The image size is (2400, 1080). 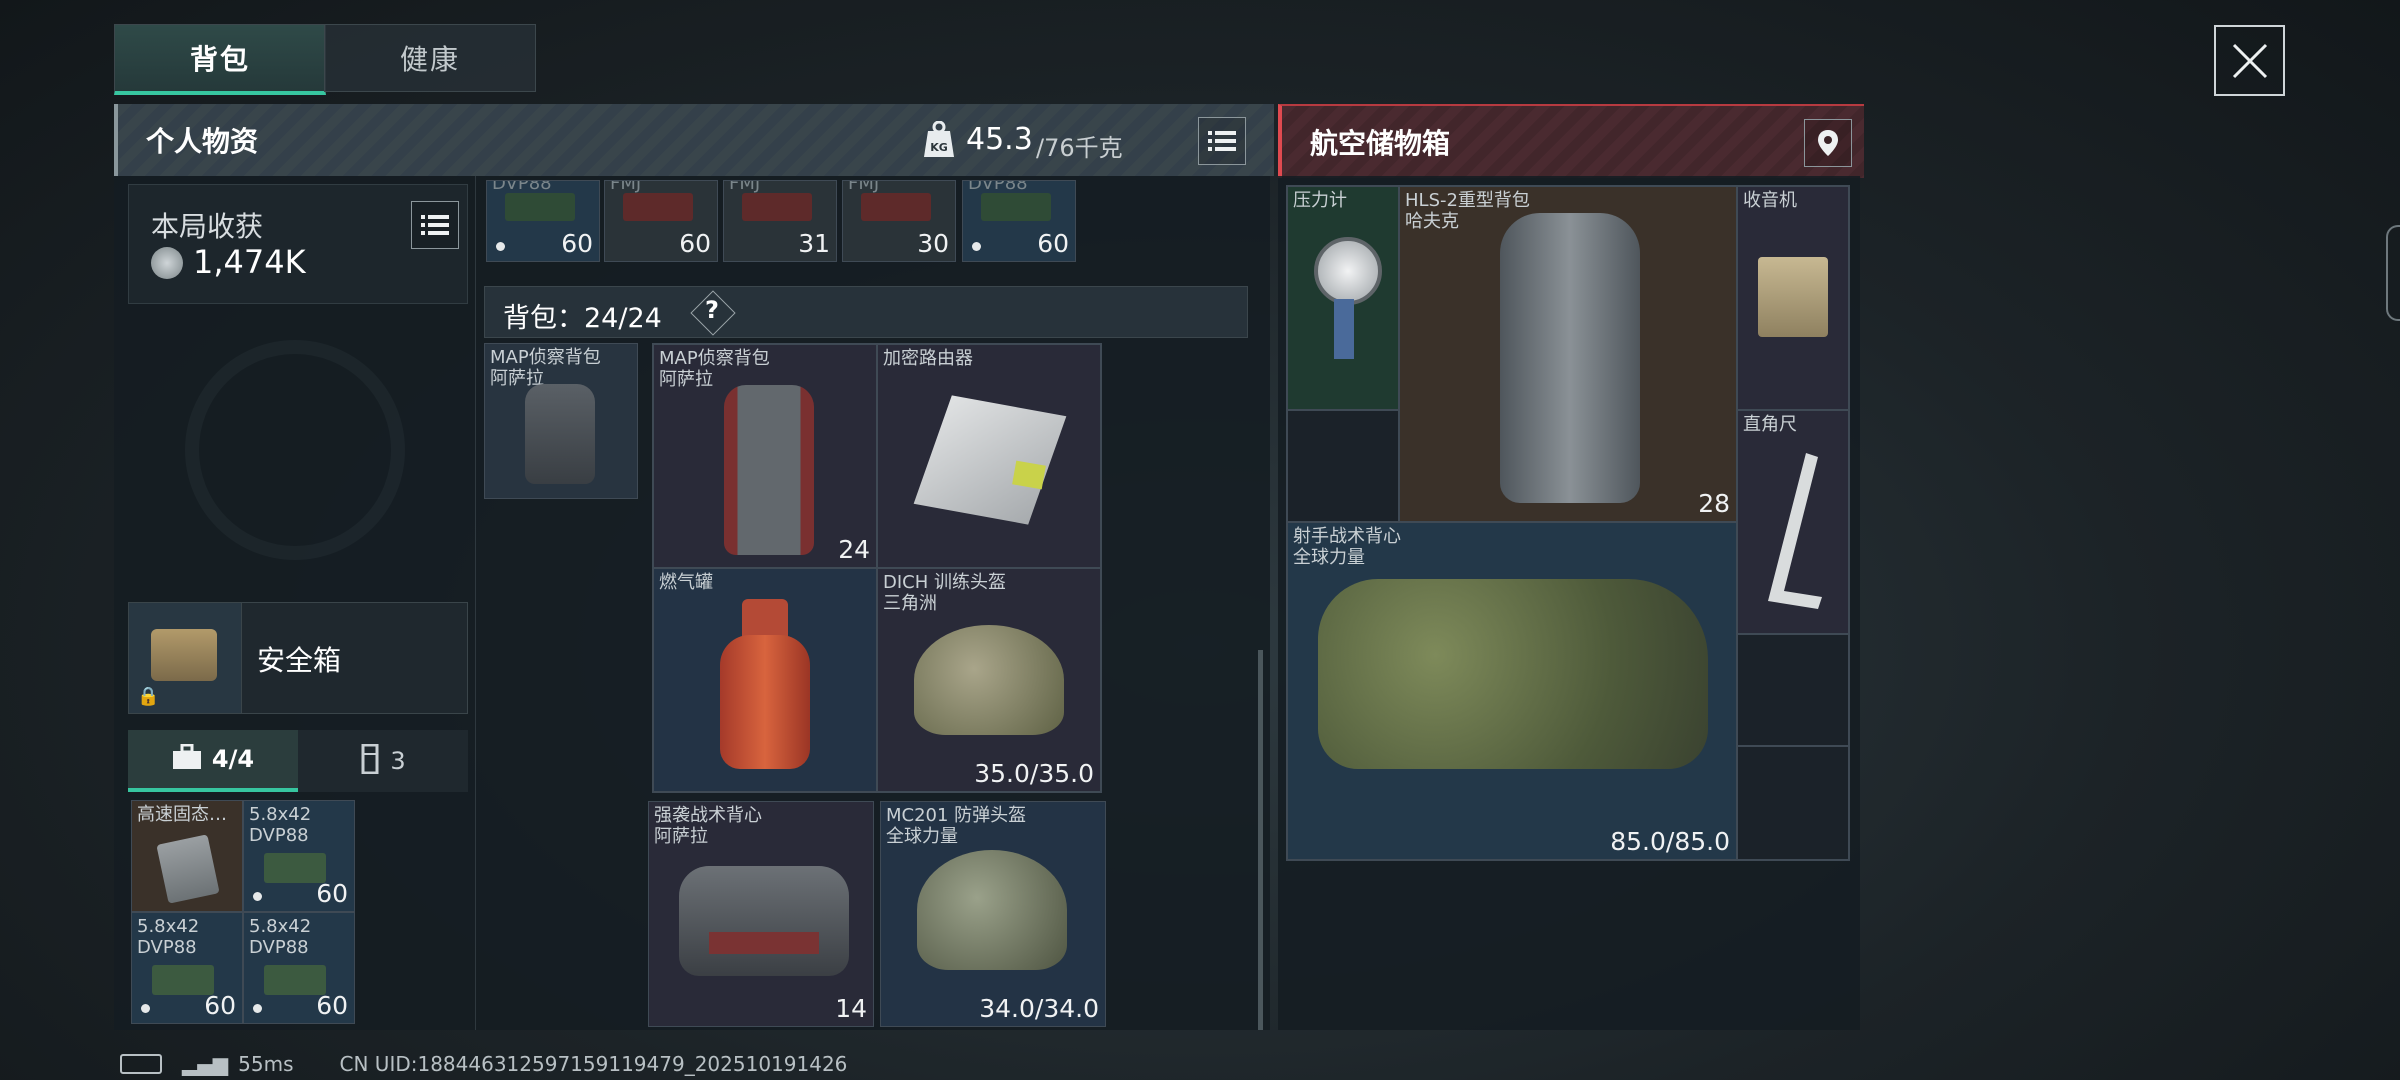 What do you see at coordinates (184, 655) in the screenshot?
I see `safe-case-icon` at bounding box center [184, 655].